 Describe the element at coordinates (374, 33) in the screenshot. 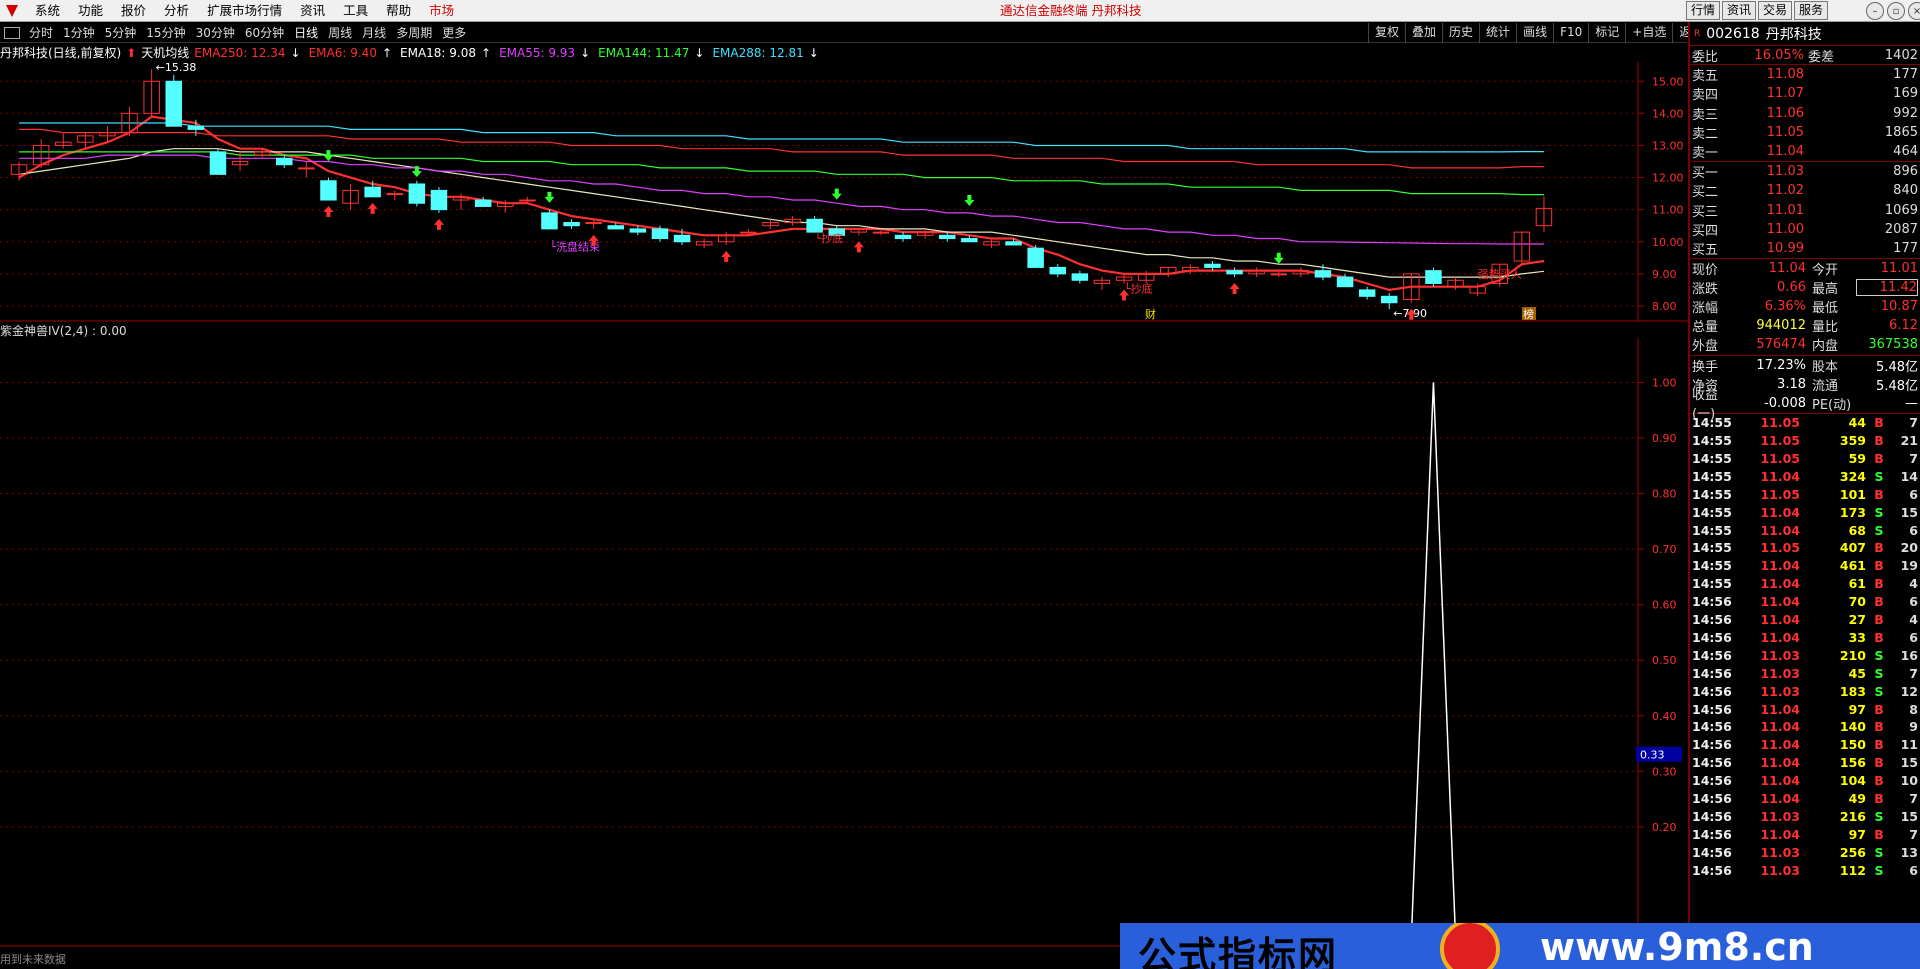

I see `period-tab: 月线` at that location.